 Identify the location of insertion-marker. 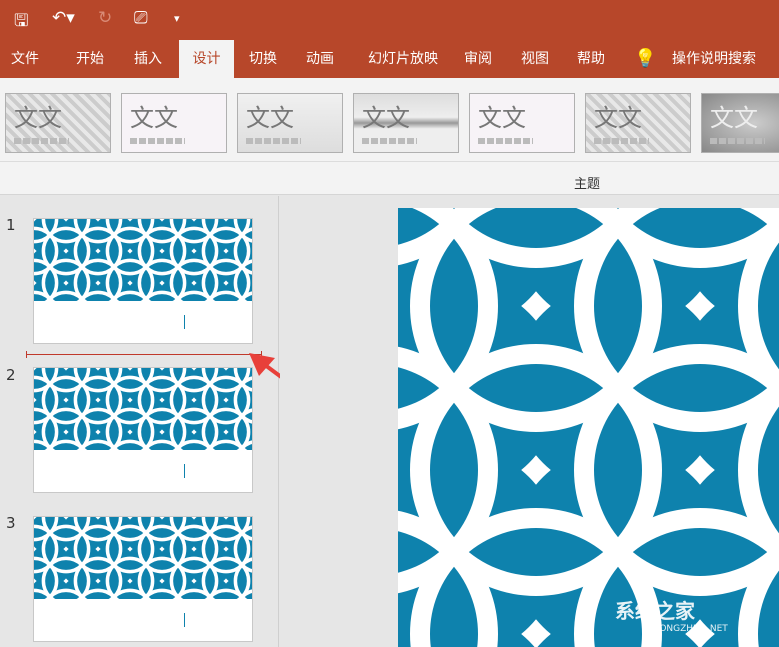
(144, 354).